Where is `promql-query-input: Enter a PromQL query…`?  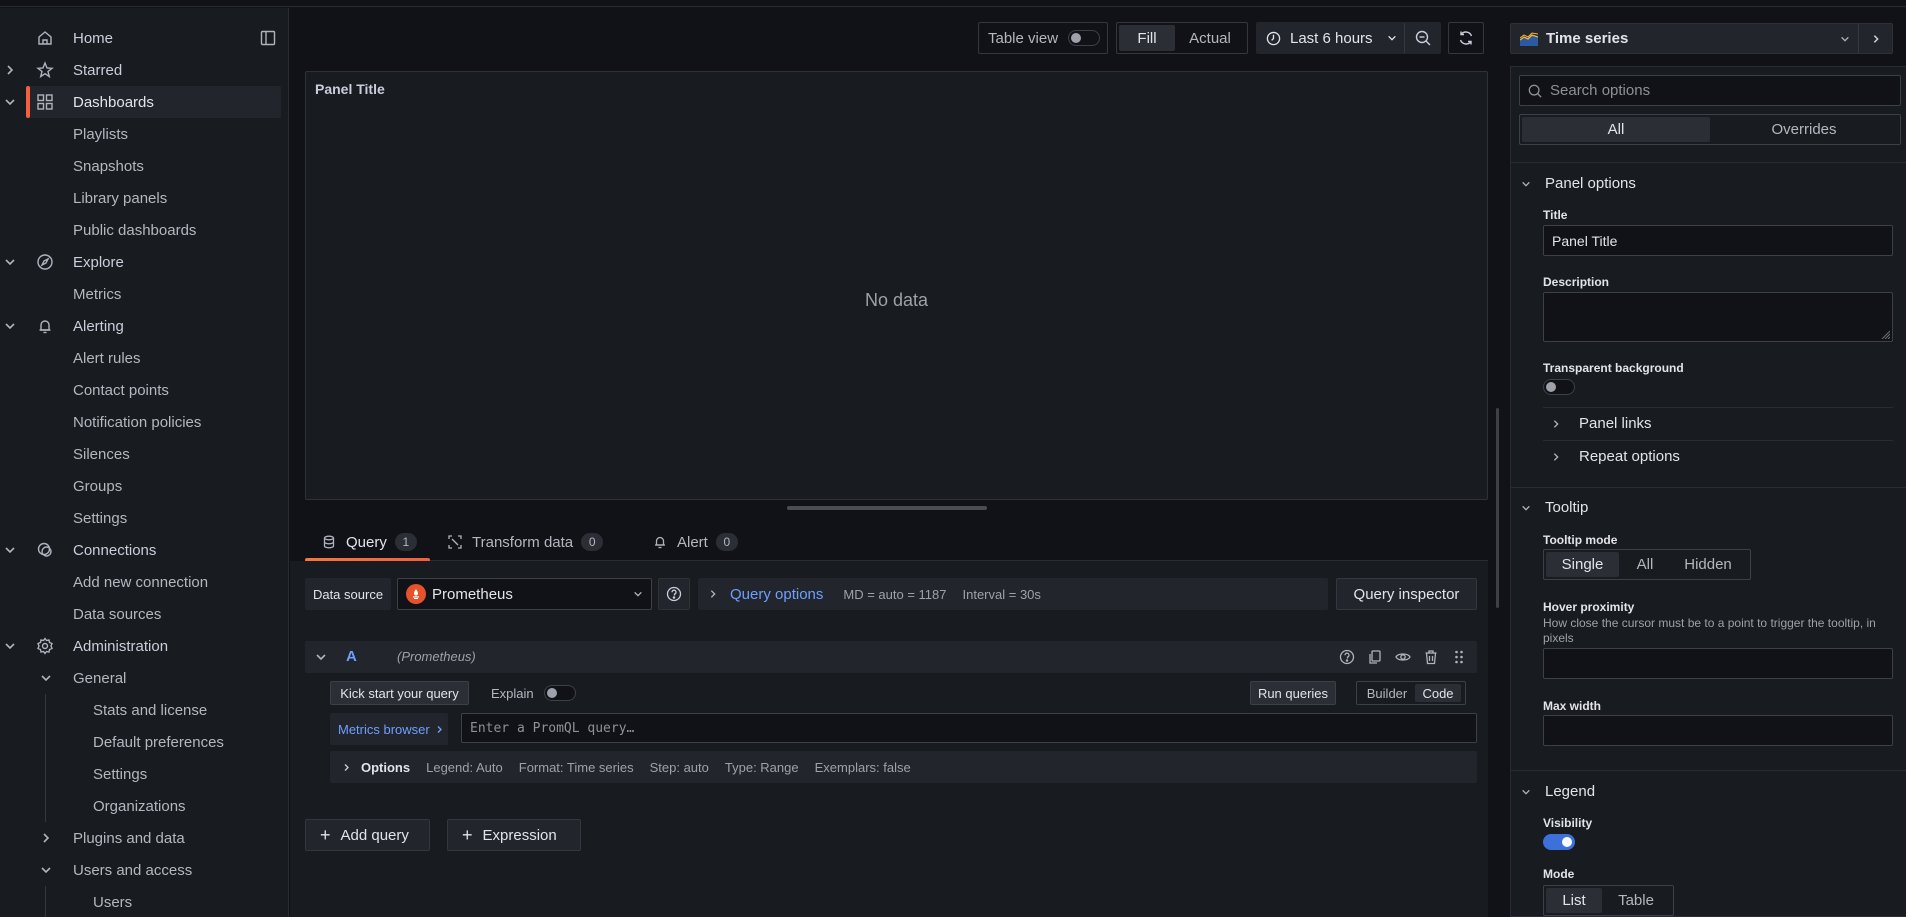
promql-query-input: Enter a PromQL query… is located at coordinates (969, 728).